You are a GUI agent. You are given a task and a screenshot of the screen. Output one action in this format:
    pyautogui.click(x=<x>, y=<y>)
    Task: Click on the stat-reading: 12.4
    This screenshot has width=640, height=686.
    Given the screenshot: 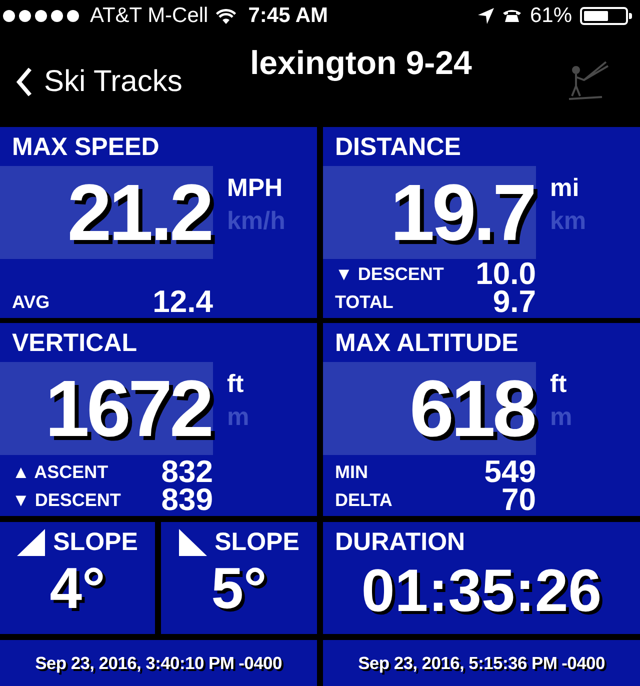 What is the action you would take?
    pyautogui.click(x=182, y=302)
    